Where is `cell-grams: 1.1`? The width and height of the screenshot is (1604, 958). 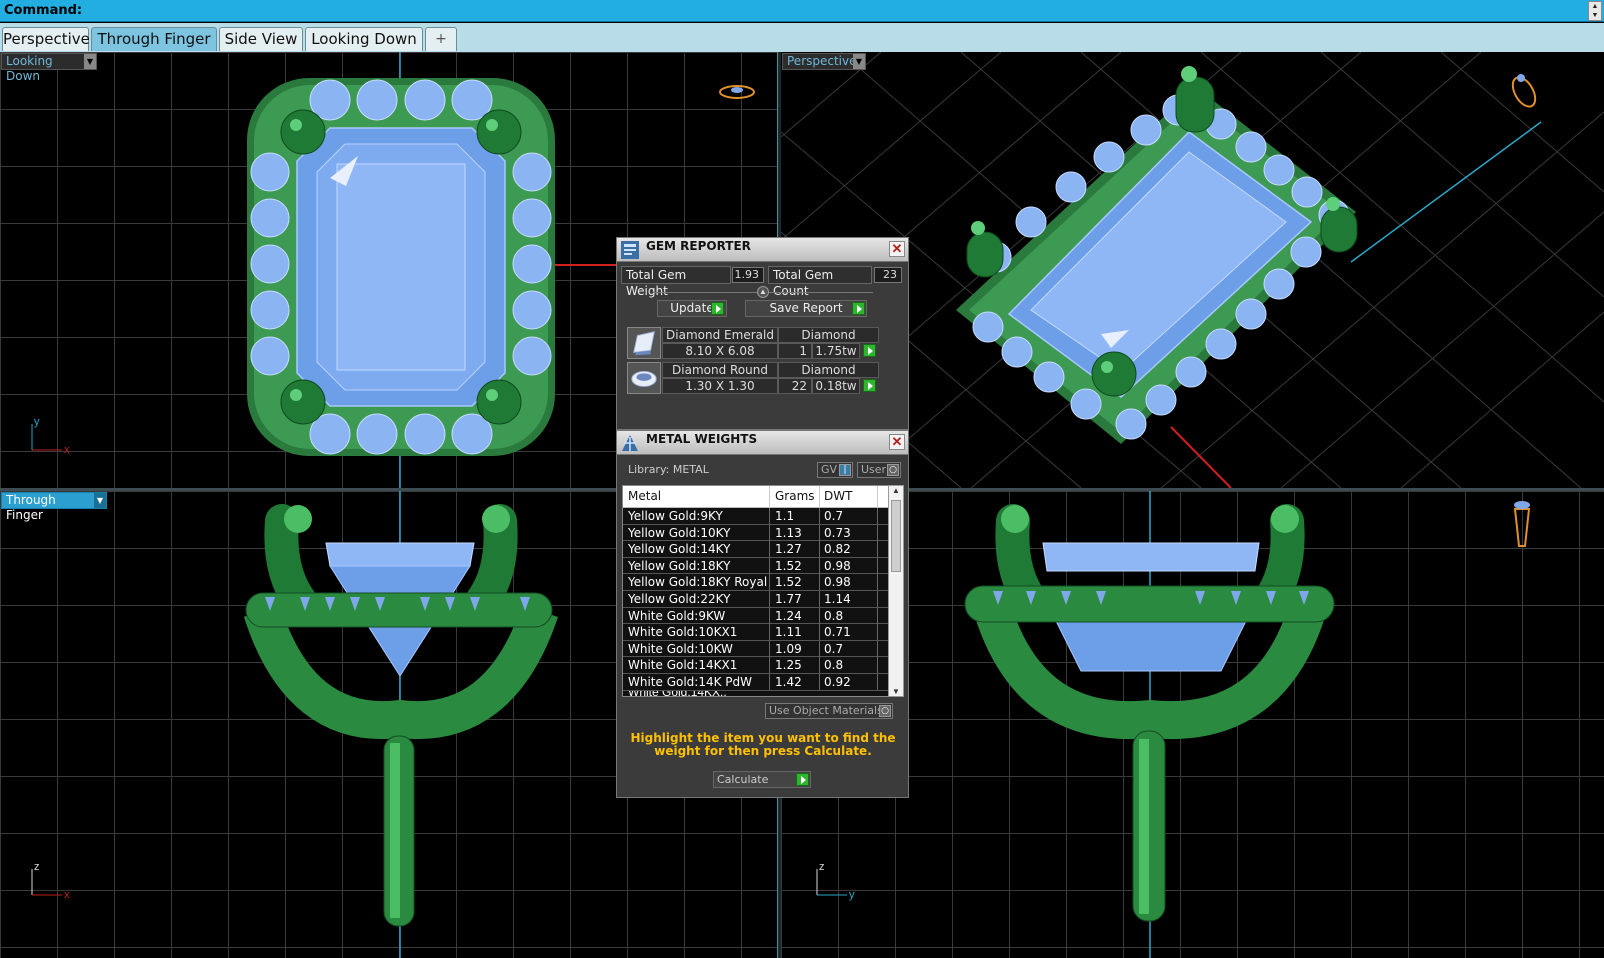
cell-grams: 1.1 is located at coordinates (785, 516).